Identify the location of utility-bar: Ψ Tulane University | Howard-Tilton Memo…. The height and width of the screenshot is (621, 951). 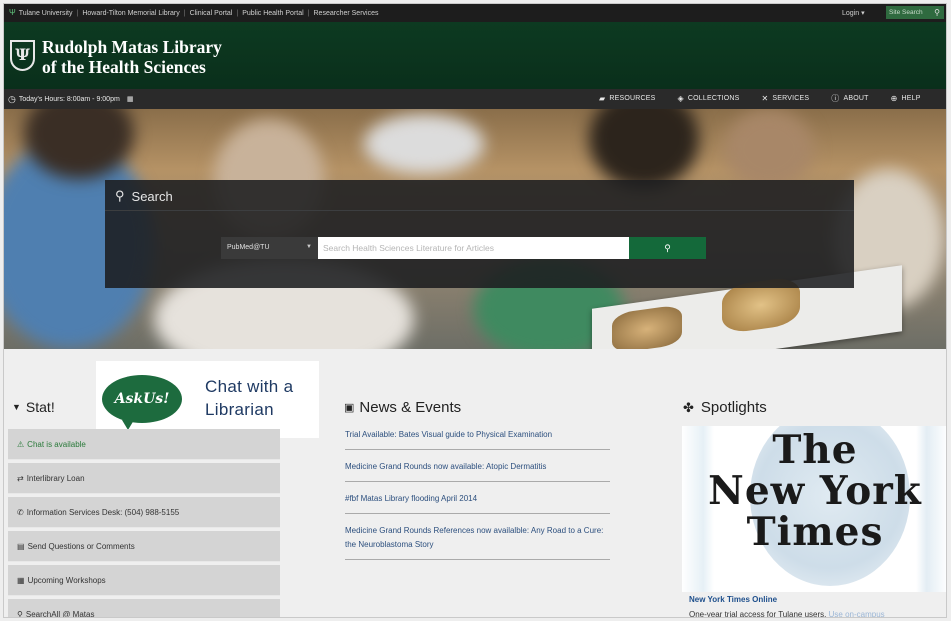
(475, 13).